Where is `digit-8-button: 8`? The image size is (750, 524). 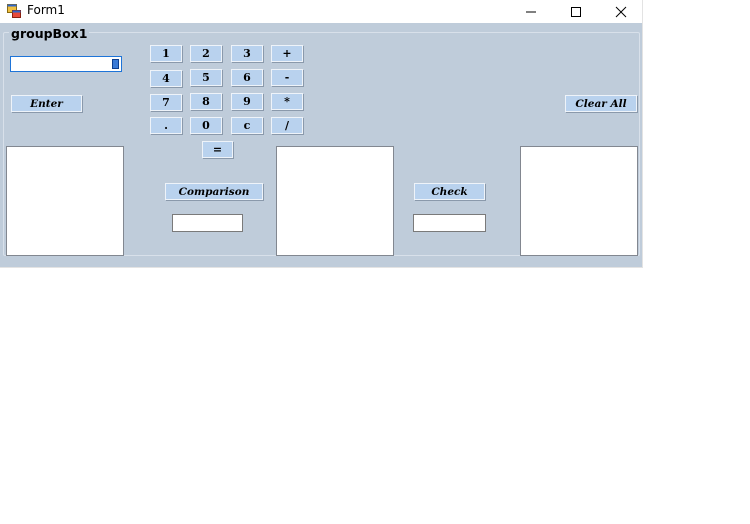
digit-8-button: 8 is located at coordinates (206, 101).